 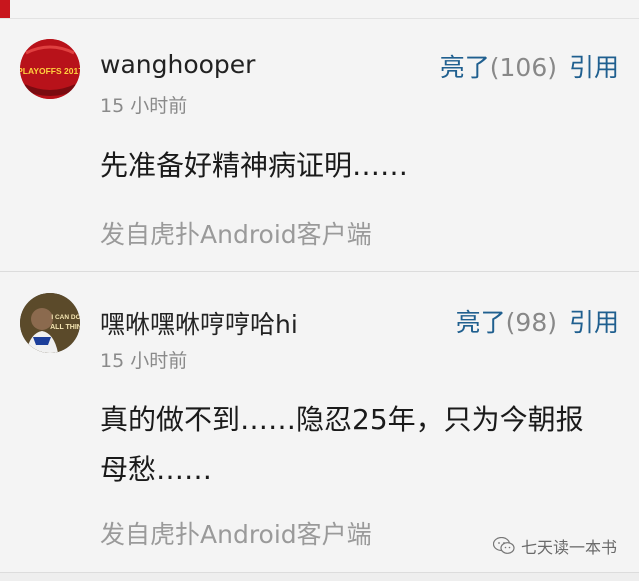 I want to click on user-avatar: PLAYOFFS 2017, so click(x=50, y=69).